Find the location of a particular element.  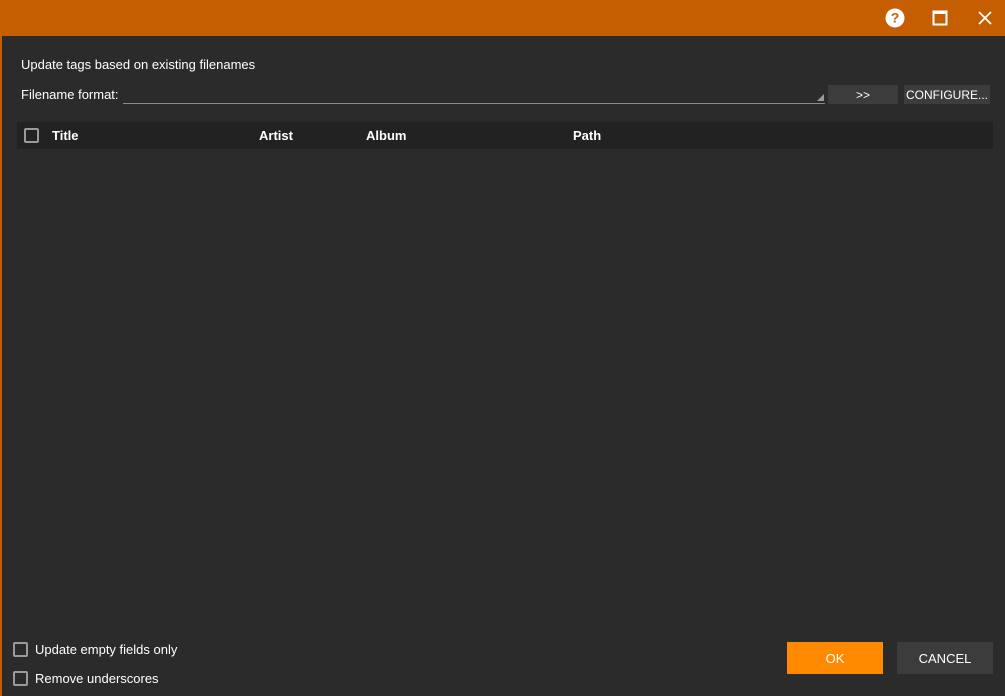

dialog-description: Update tags based on existing filenames is located at coordinates (138, 64).